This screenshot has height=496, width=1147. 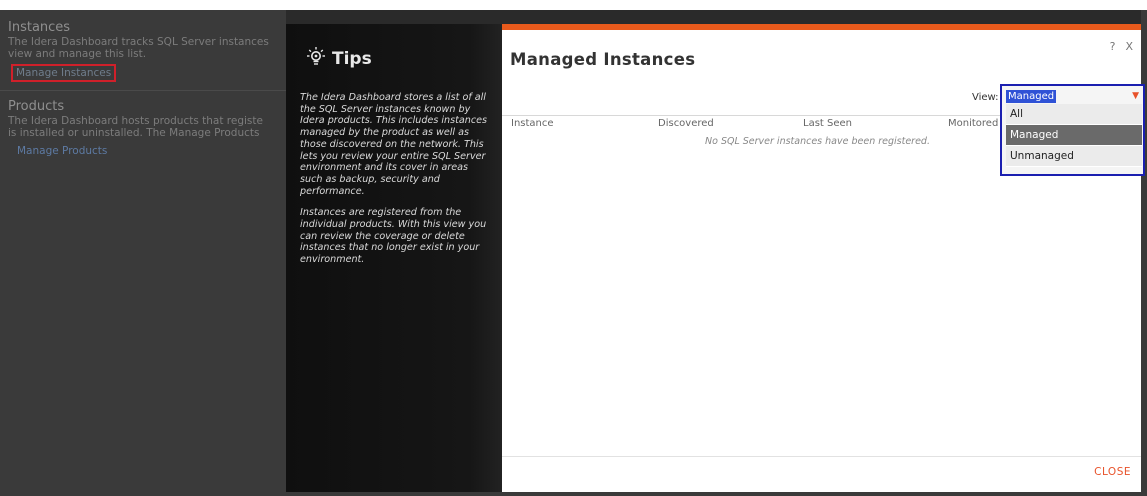 I want to click on help-icon: ?, so click(x=1113, y=46).